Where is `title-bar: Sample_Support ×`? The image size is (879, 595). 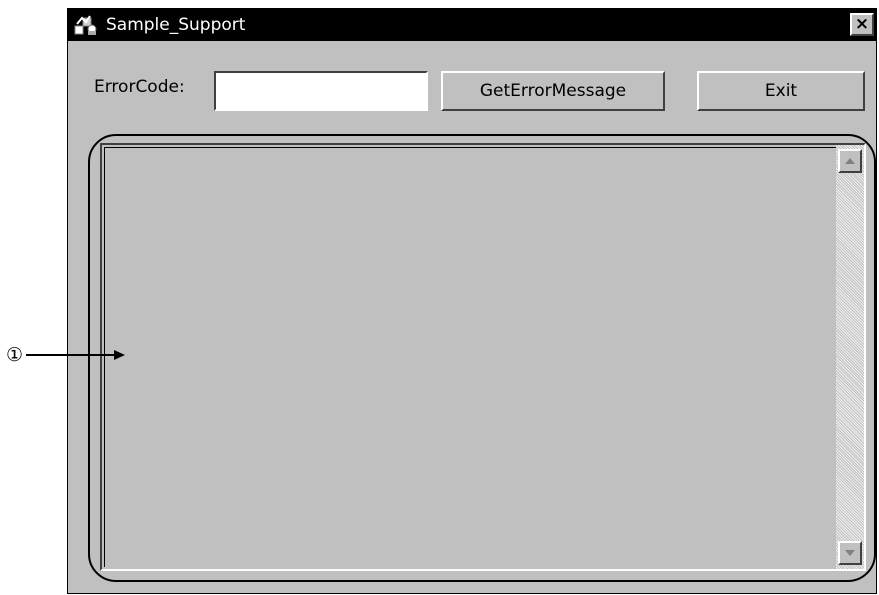
title-bar: Sample_Support × is located at coordinates (472, 25).